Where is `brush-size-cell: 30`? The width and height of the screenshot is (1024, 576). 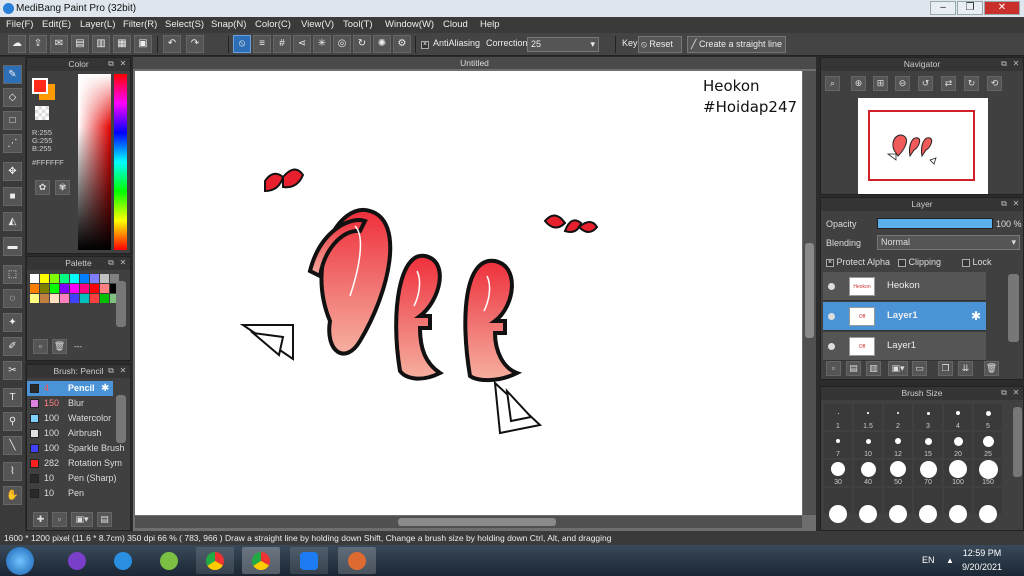
brush-size-cell: 30 is located at coordinates (838, 473).